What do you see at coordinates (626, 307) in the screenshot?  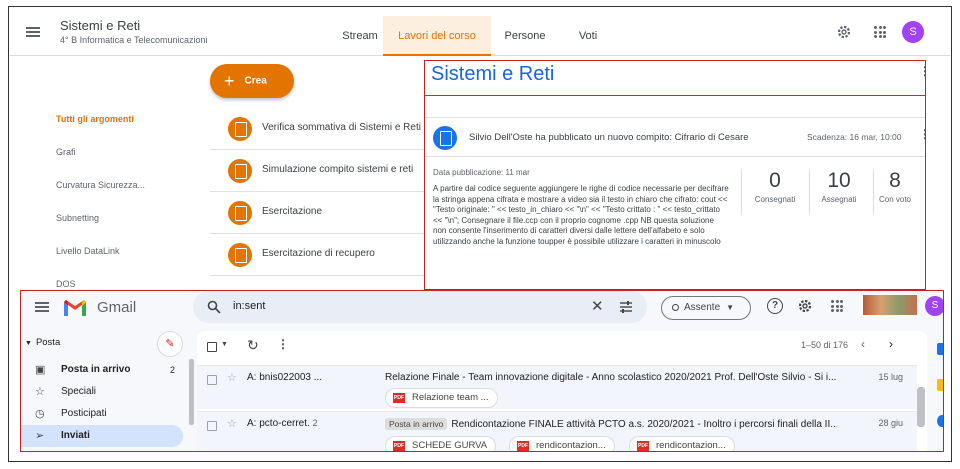 I see `search-options-icon` at bounding box center [626, 307].